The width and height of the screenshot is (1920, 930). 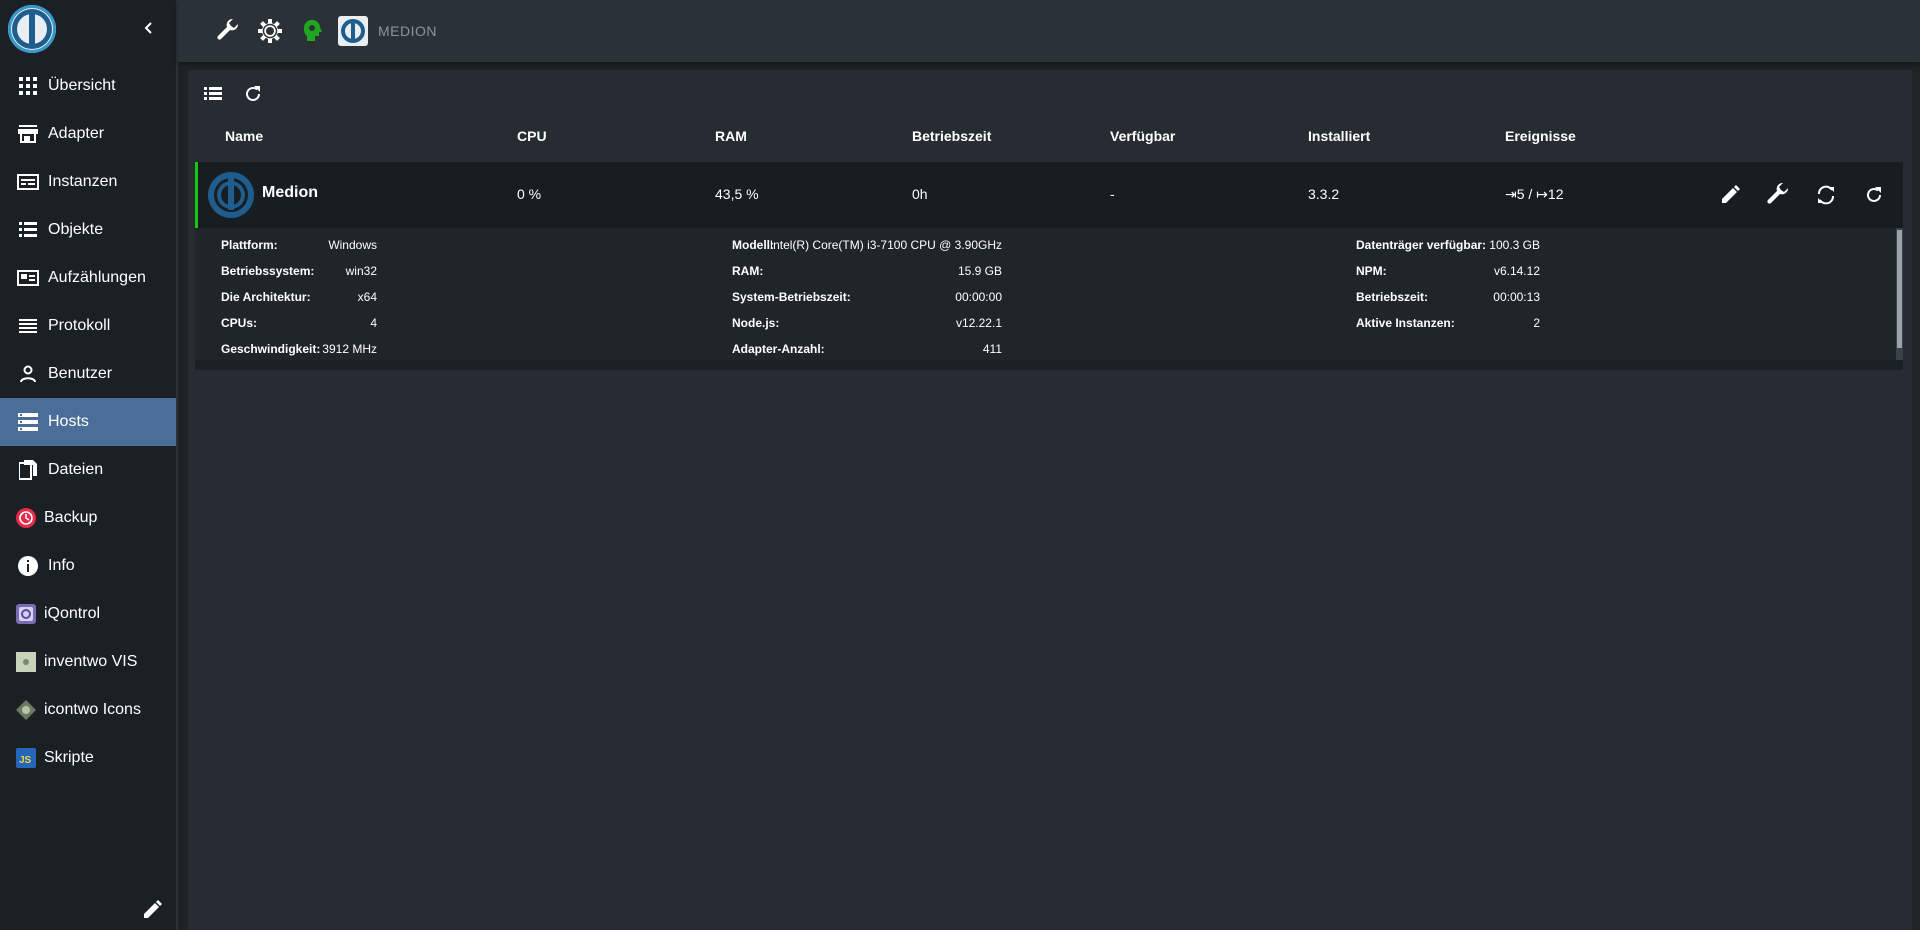 I want to click on host-name: MEDION, so click(x=407, y=31).